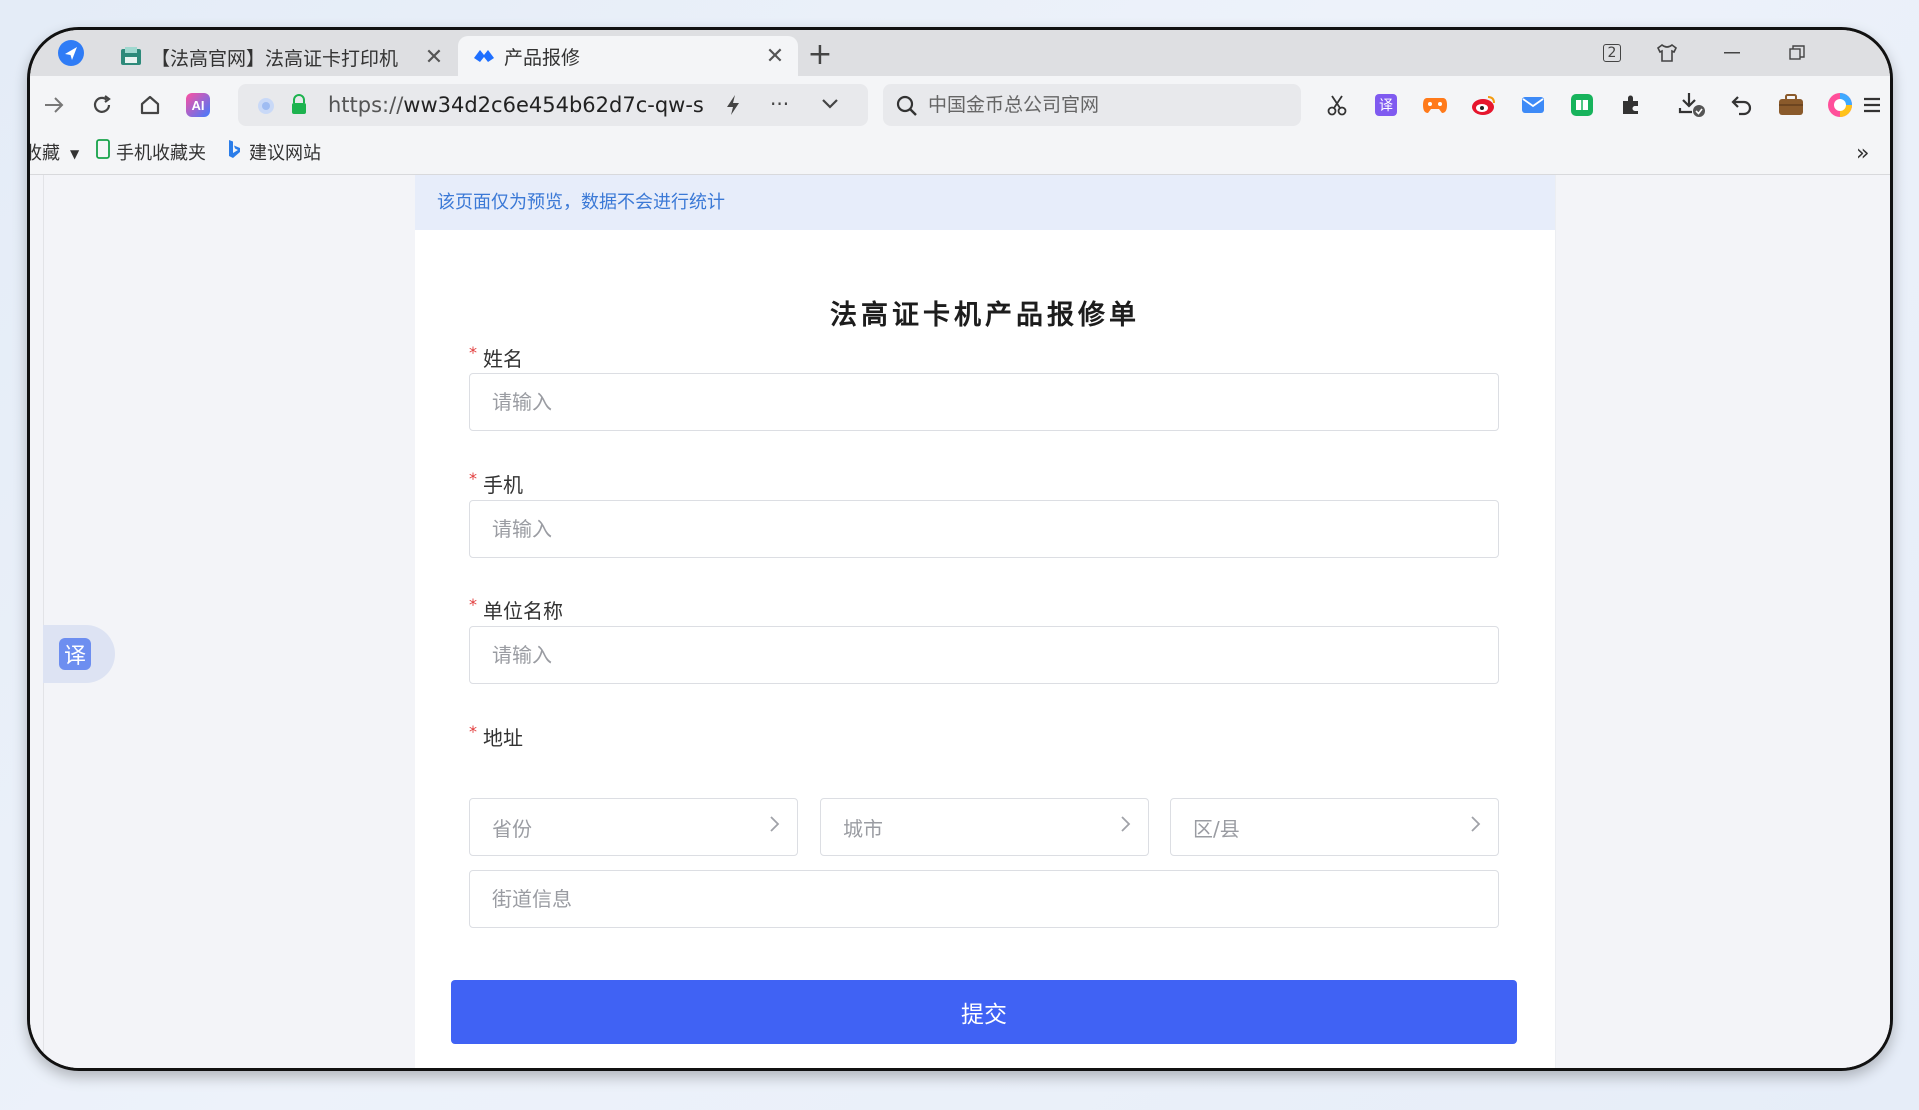  I want to click on svg-text: AI, so click(198, 105).